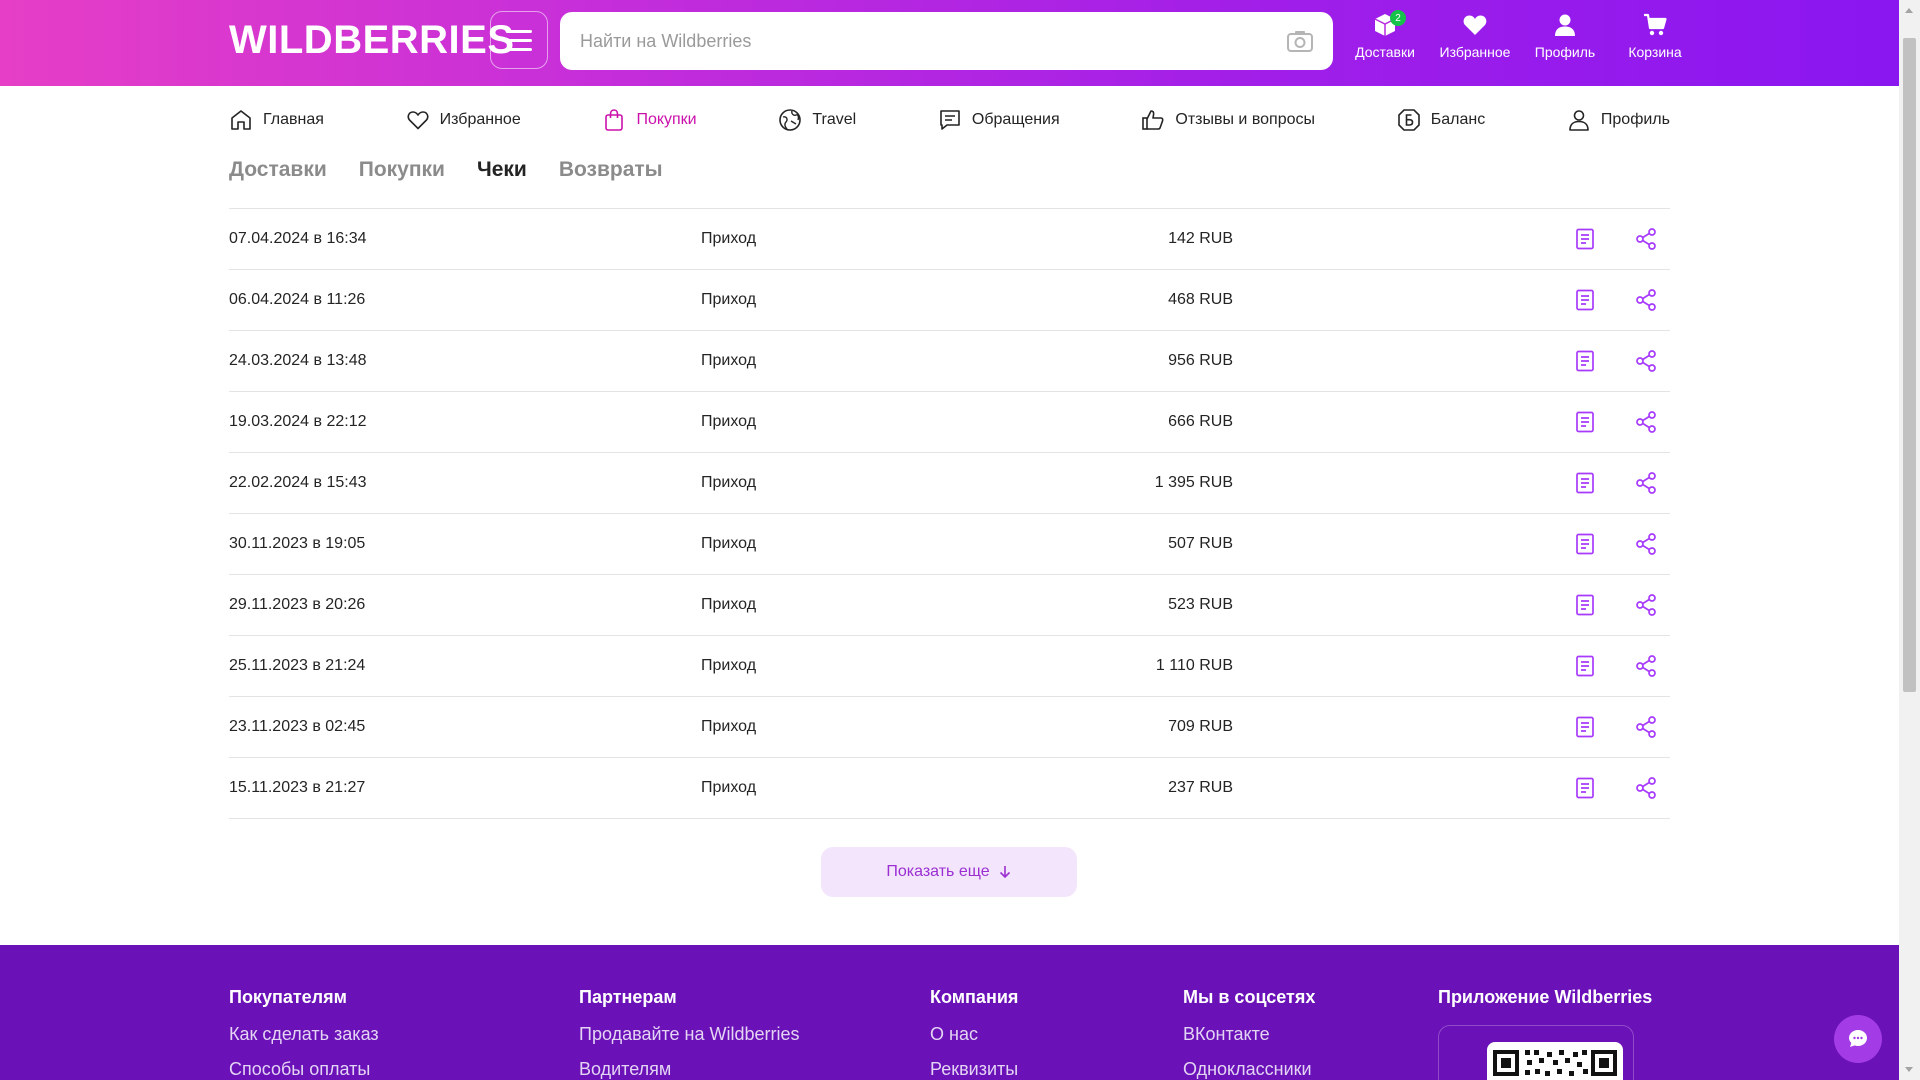 This screenshot has height=1080, width=1920. What do you see at coordinates (1909, 1069) in the screenshot?
I see `scroll-down-arrow` at bounding box center [1909, 1069].